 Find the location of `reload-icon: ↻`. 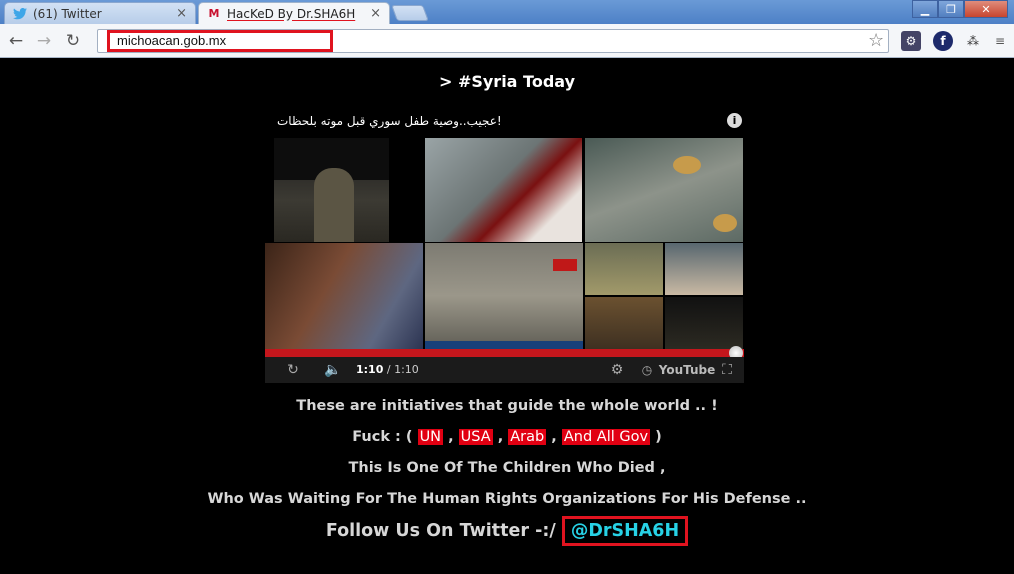

reload-icon: ↻ is located at coordinates (73, 41).